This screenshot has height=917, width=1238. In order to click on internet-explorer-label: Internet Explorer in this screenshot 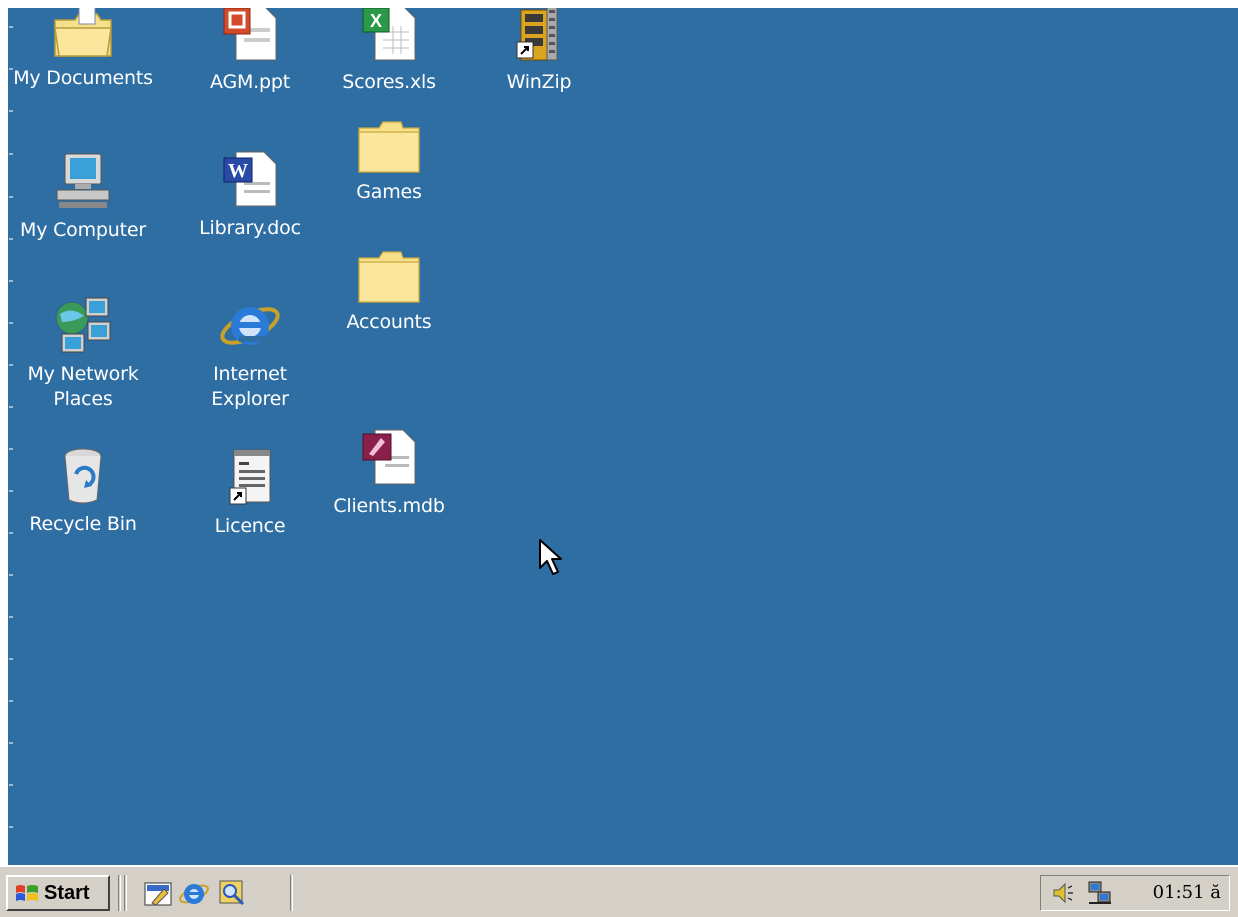, I will do `click(250, 386)`.